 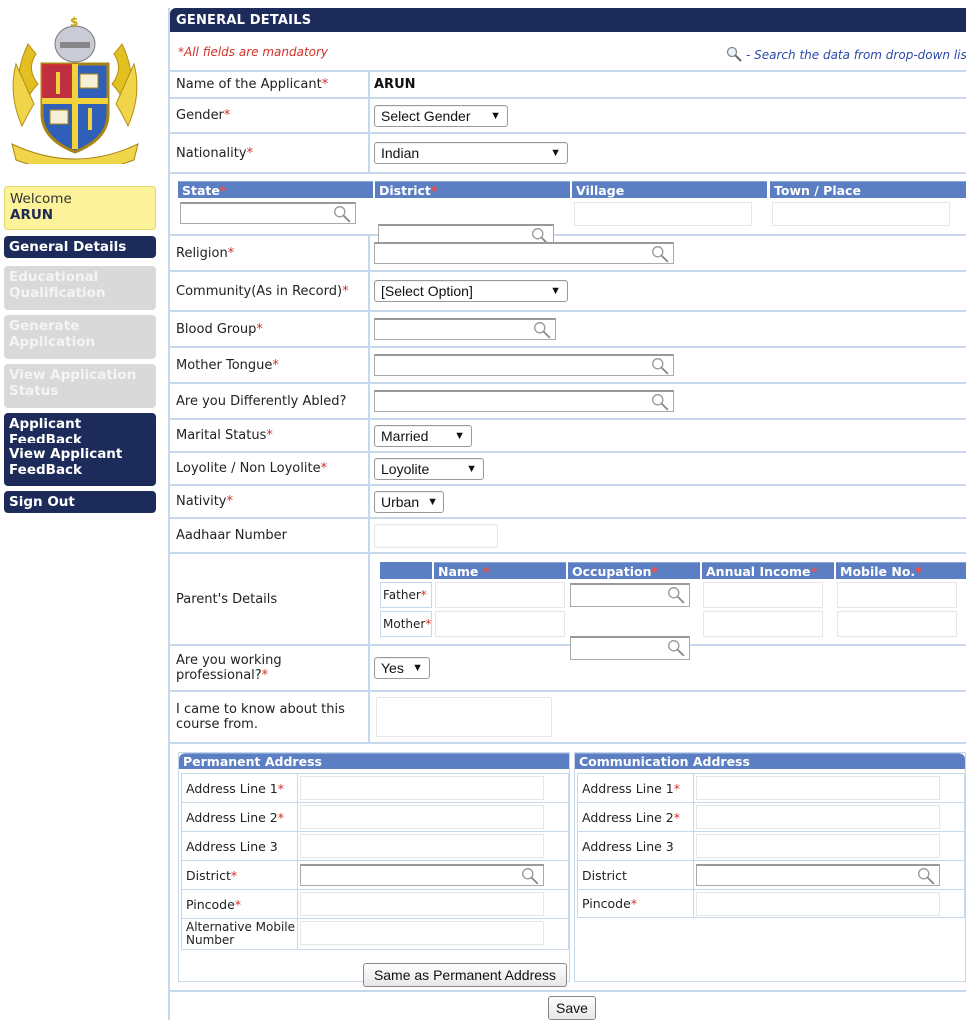 I want to click on form-title: GENERAL DETAILS, so click(x=568, y=20).